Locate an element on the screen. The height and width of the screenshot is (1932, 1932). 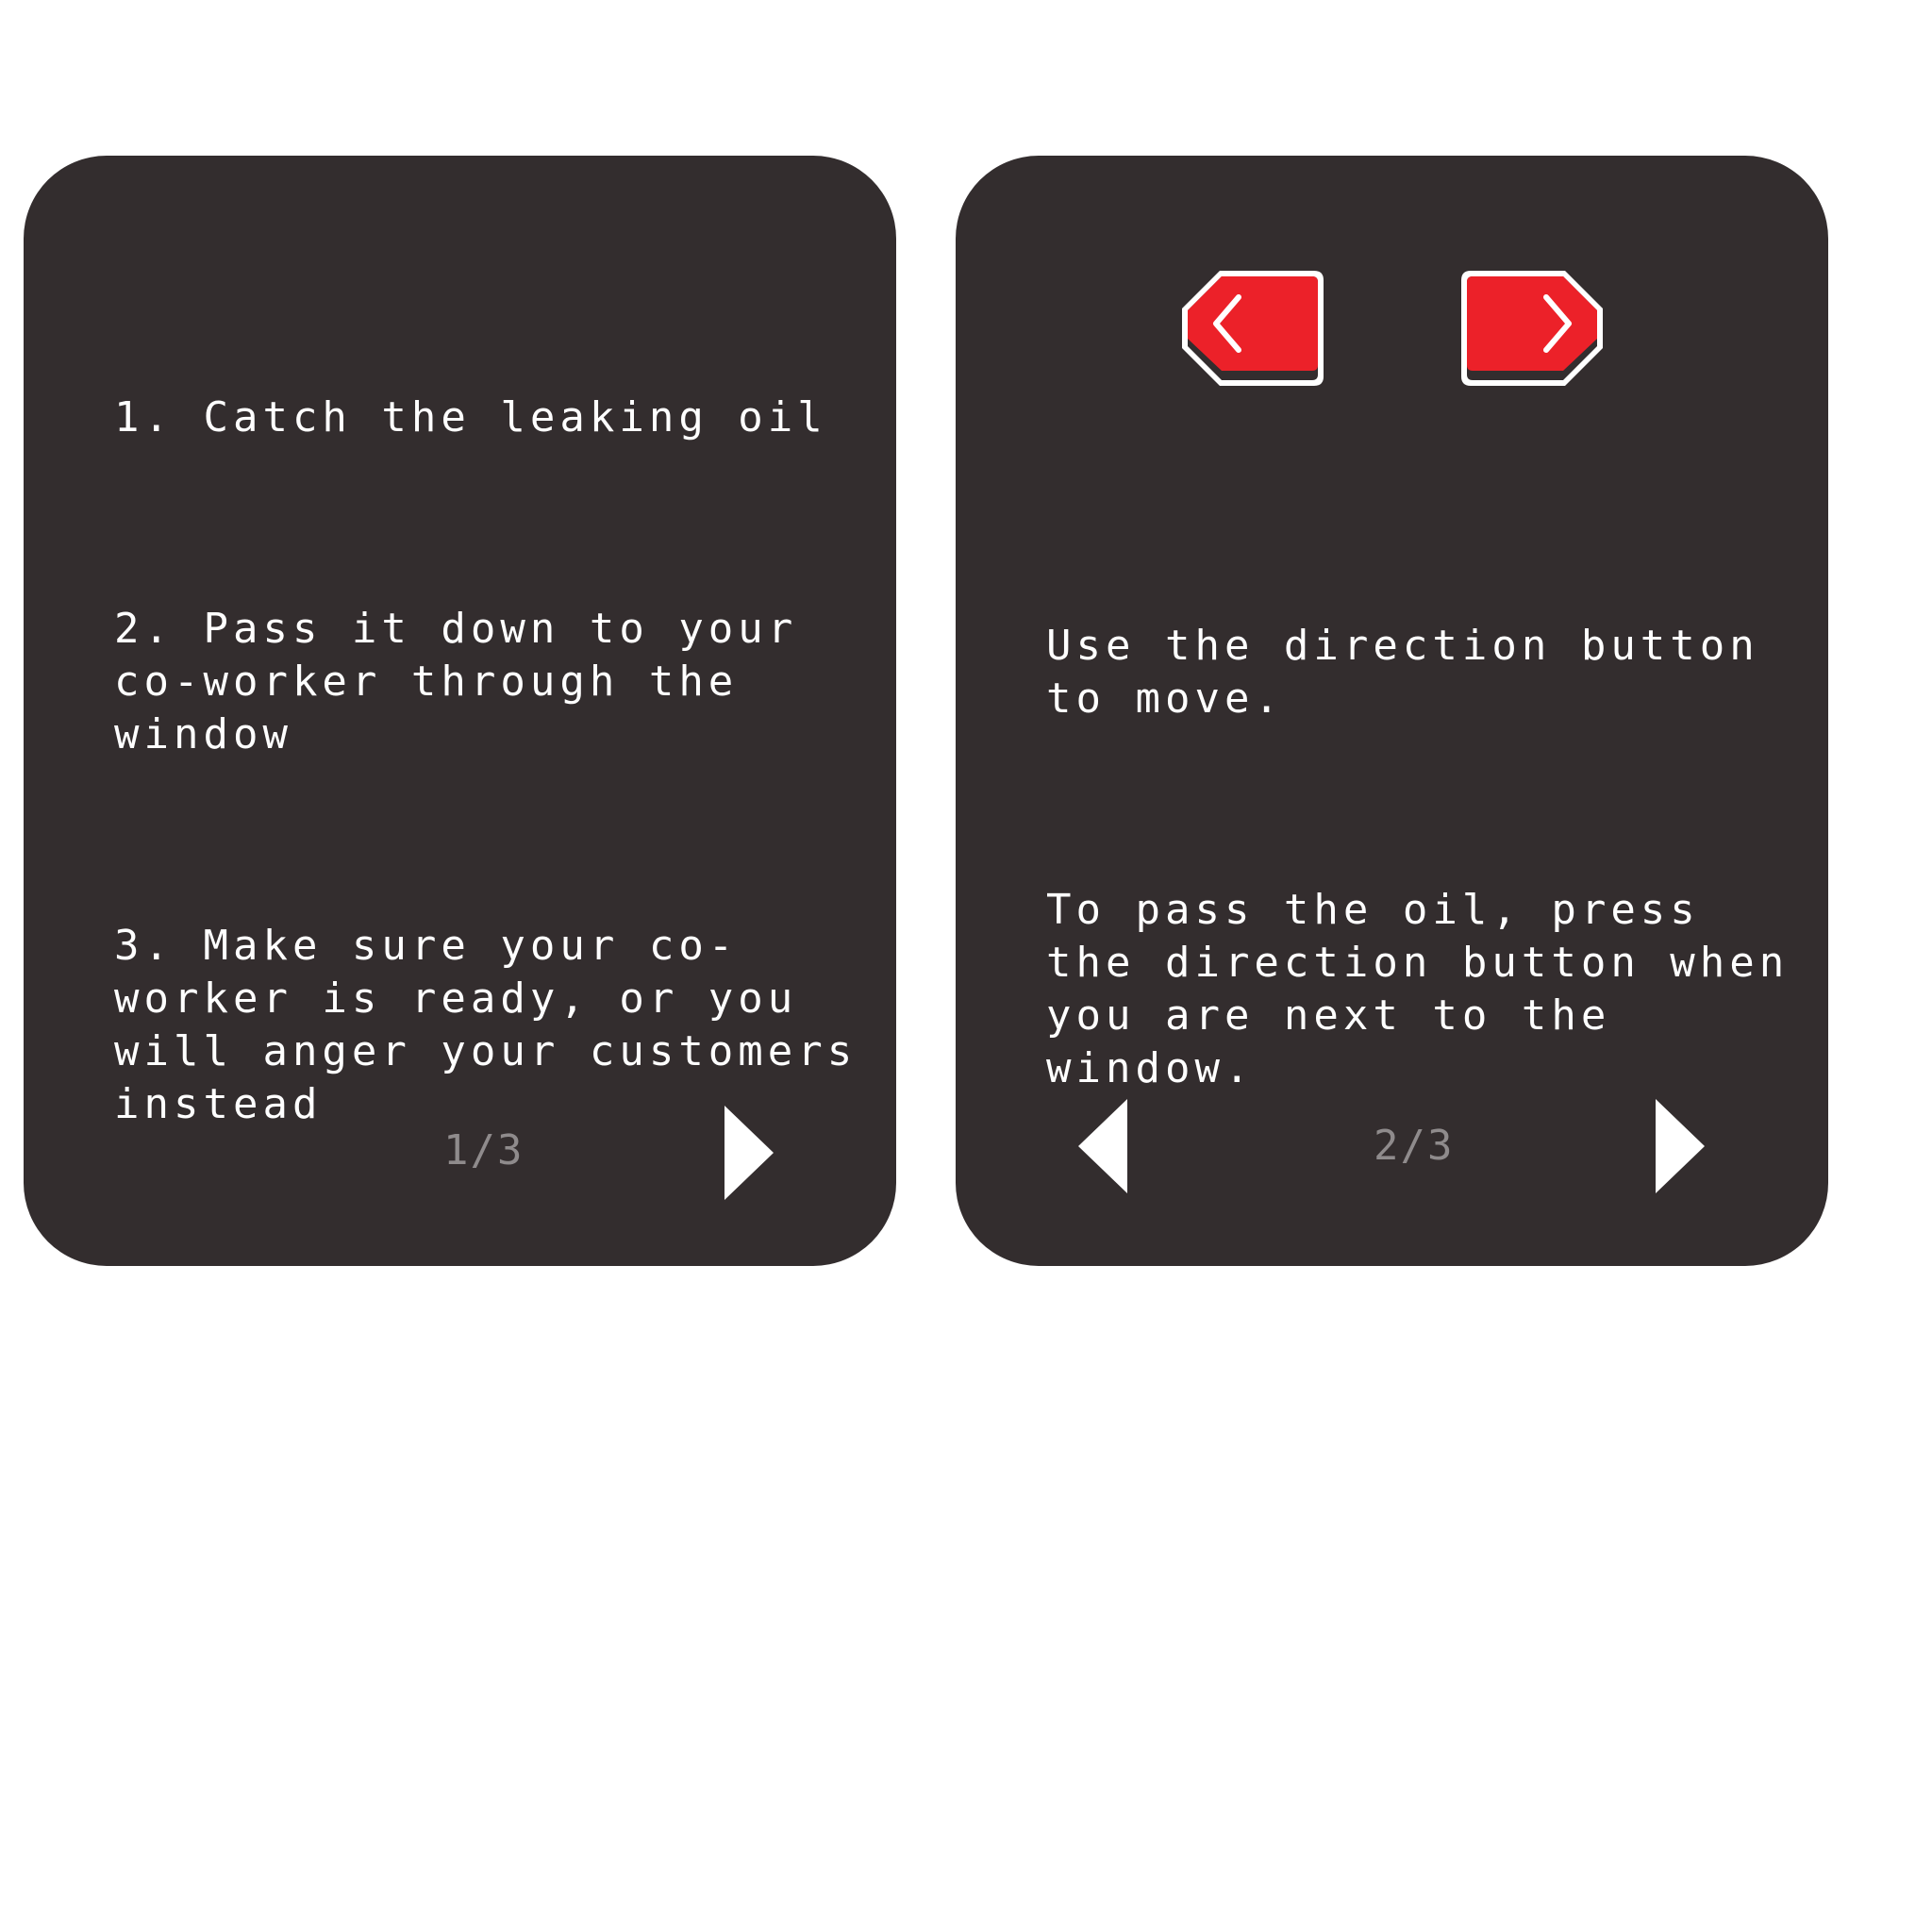
chevron-right-icon is located at coordinates (1532, 328).